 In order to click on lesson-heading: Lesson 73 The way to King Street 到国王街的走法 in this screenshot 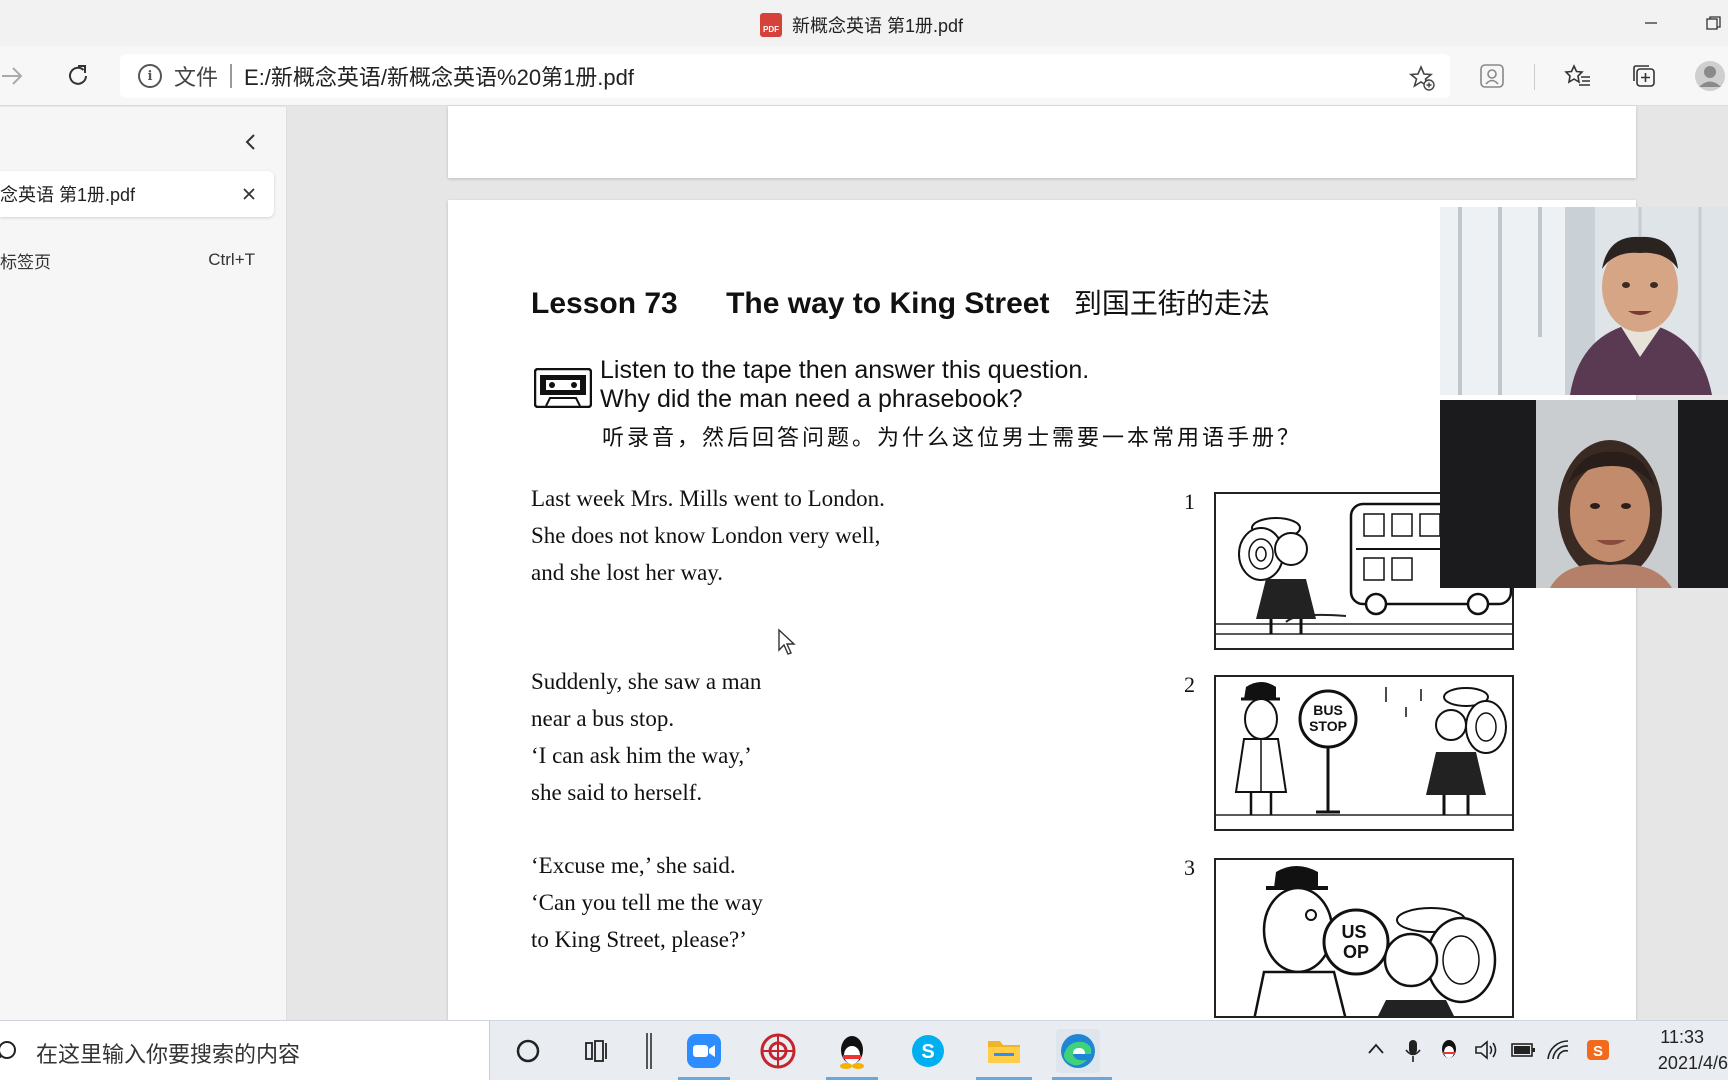, I will do `click(900, 302)`.